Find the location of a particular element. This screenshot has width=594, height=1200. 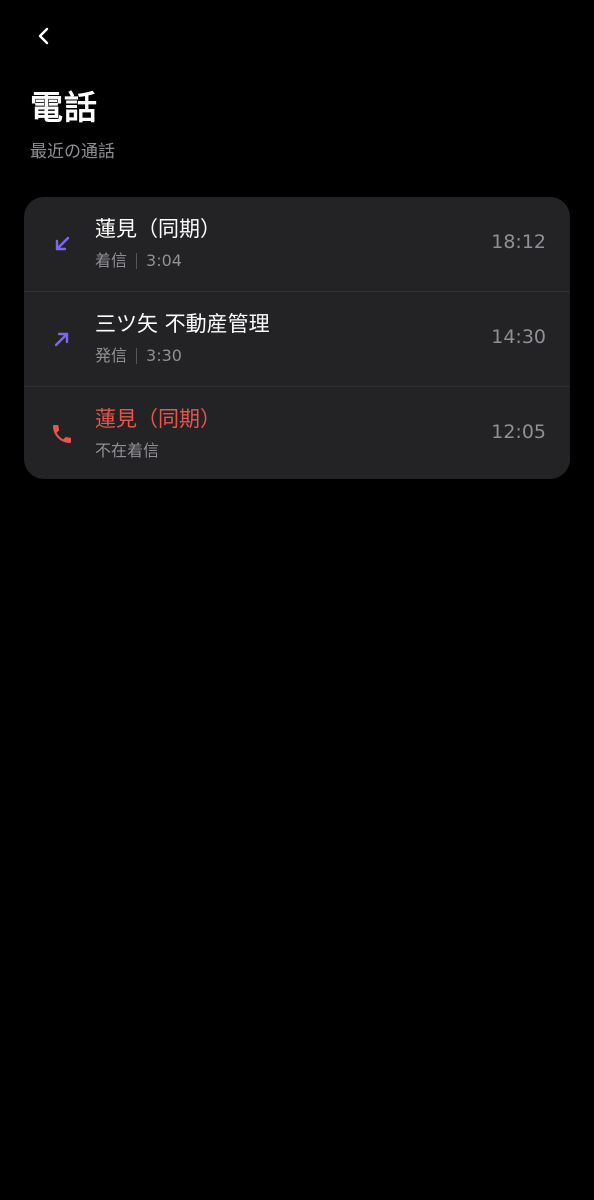

call-row-incoming: 蓮見（同期） 着信 3:04 18:12 is located at coordinates (297, 244).